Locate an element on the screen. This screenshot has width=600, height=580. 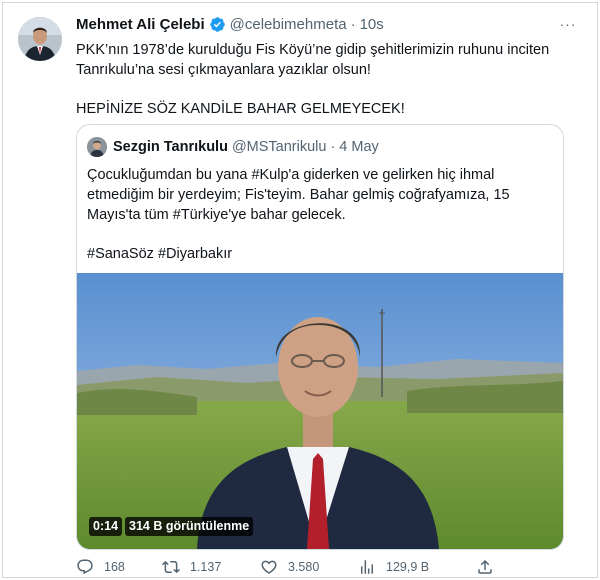
retweet-button: 1.137 is located at coordinates (191, 567).